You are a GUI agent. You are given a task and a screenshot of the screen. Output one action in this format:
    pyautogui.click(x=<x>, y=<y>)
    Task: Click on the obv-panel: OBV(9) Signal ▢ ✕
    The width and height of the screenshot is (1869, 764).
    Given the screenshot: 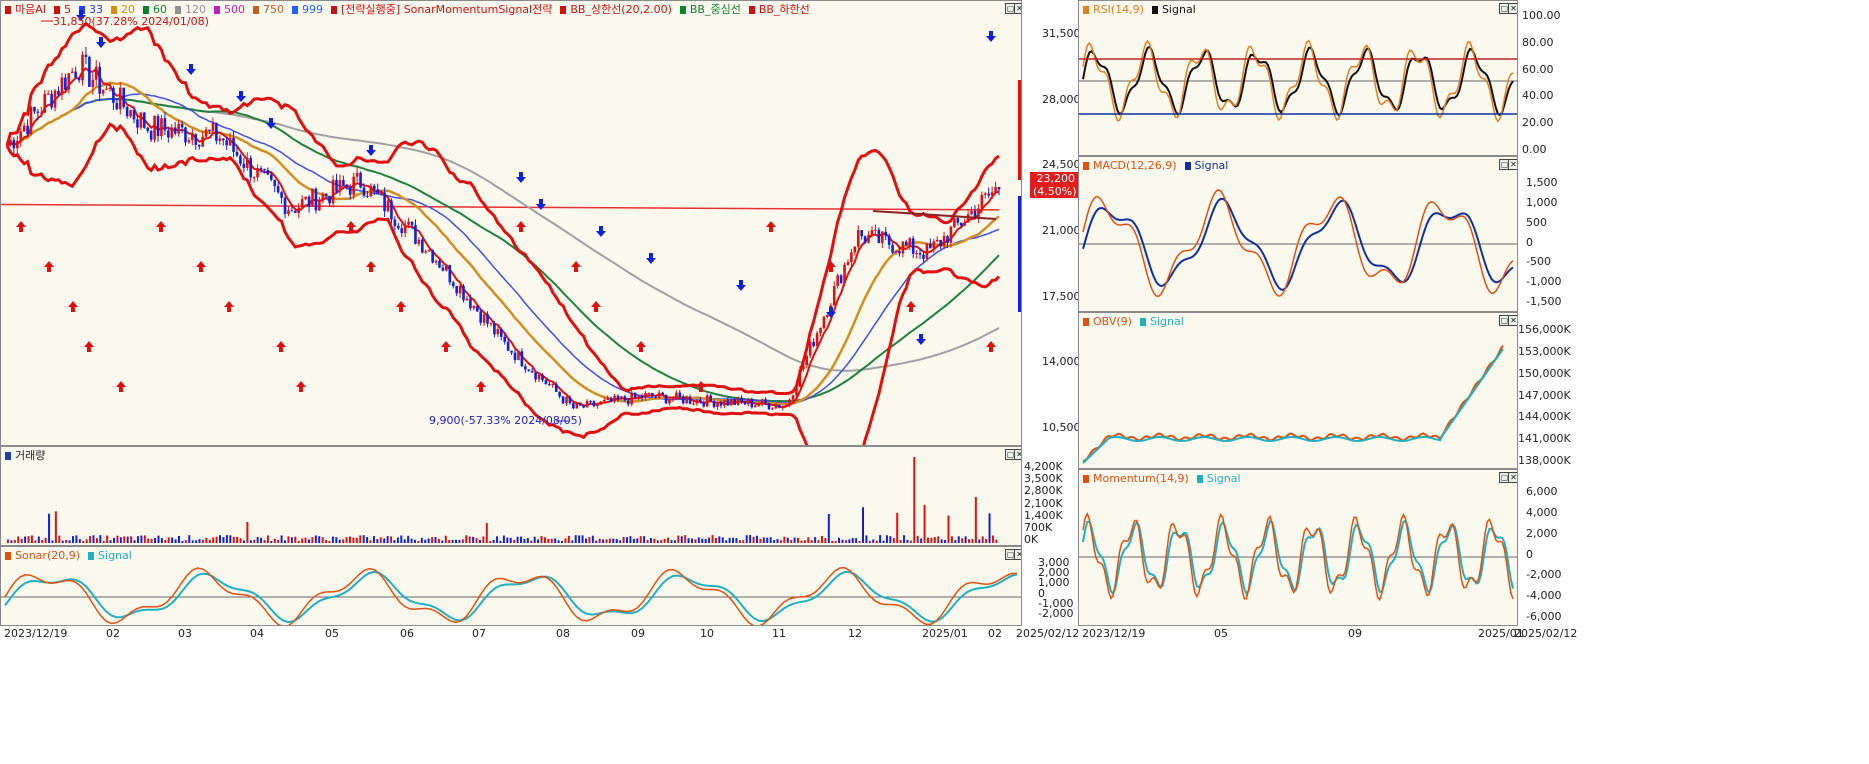 What is the action you would take?
    pyautogui.click(x=1298, y=390)
    